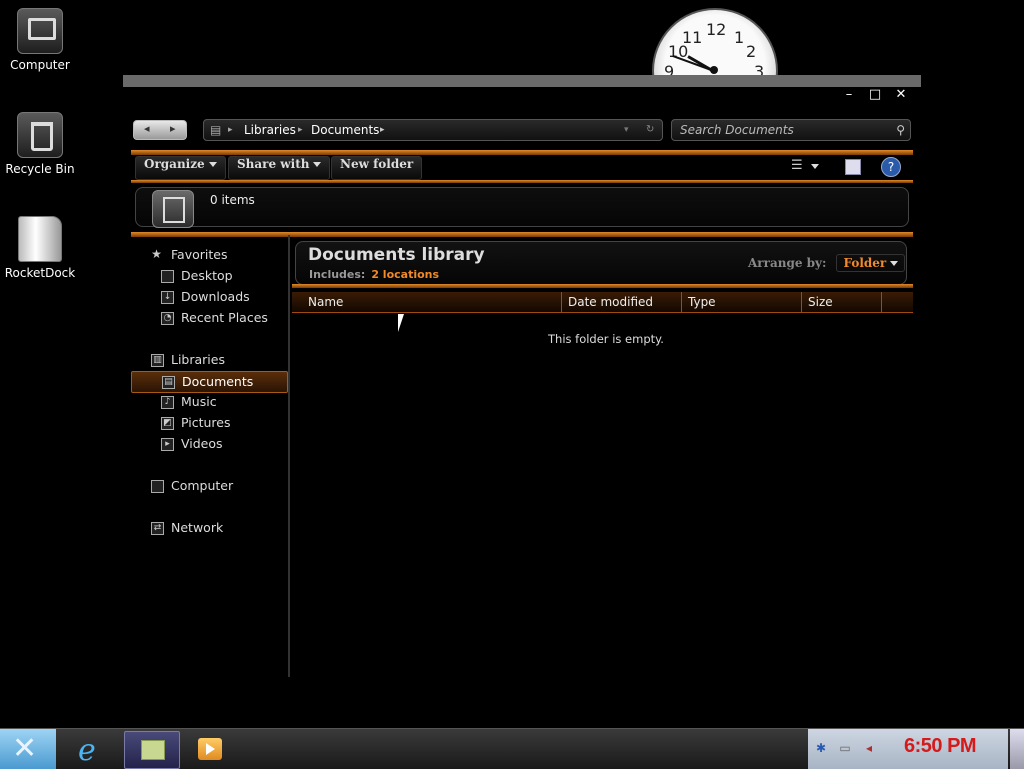 This screenshot has height=769, width=1024. Describe the element at coordinates (852, 167) in the screenshot. I see `preview-pane-button` at that location.